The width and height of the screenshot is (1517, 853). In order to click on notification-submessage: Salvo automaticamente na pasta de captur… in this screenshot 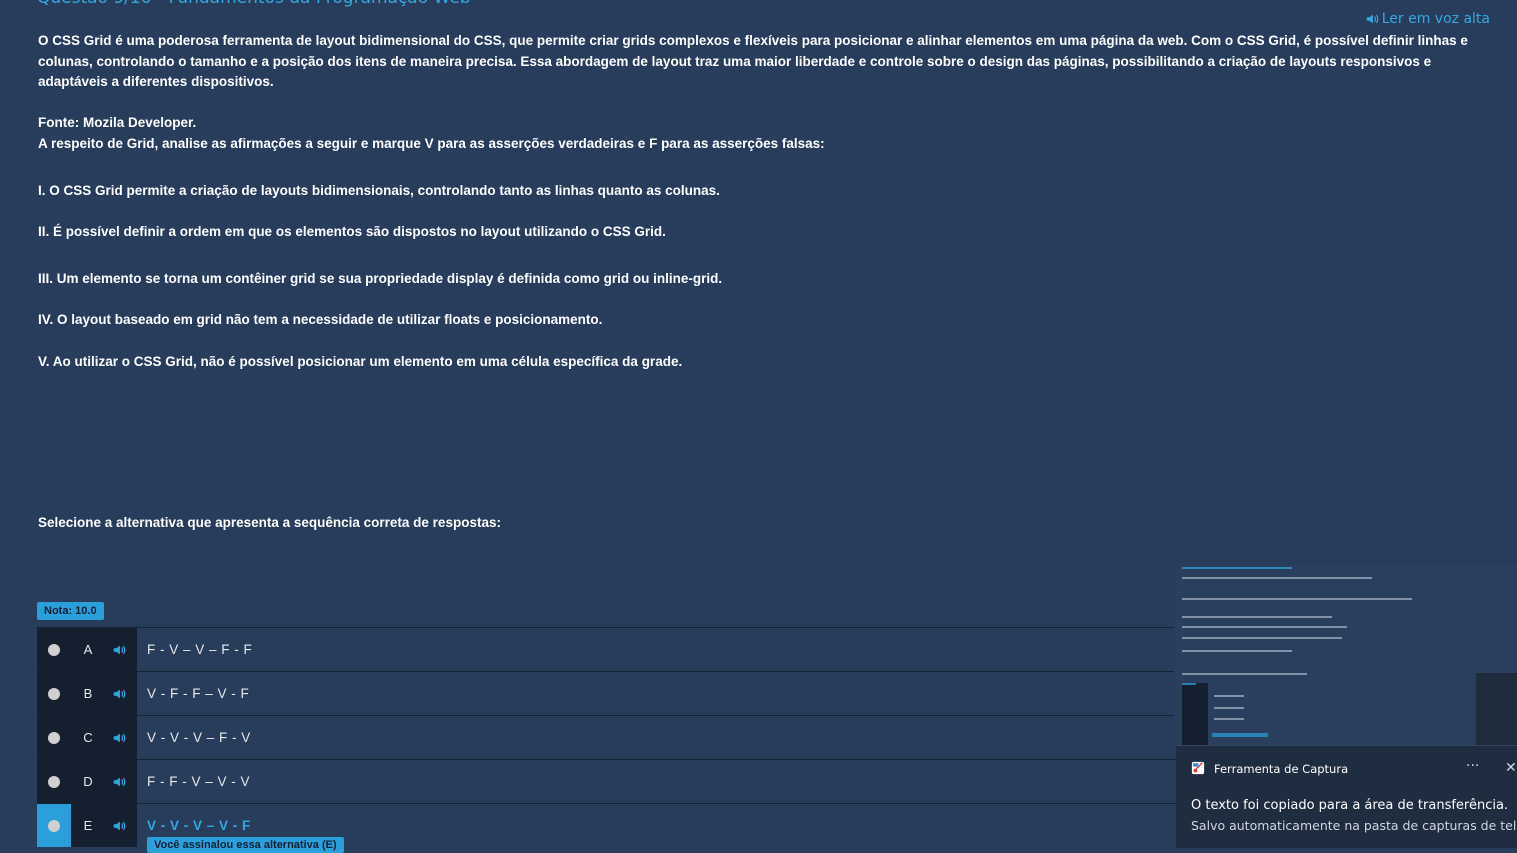, I will do `click(1354, 825)`.